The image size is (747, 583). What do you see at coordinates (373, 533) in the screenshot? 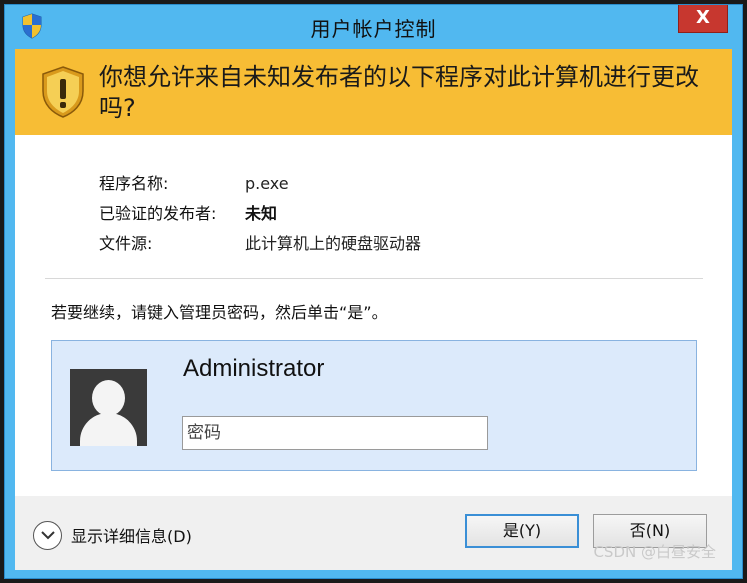
I see `dialog-footer: 显示详细信息(D) 是(Y) 否(N) CSDN @白昼安全` at bounding box center [373, 533].